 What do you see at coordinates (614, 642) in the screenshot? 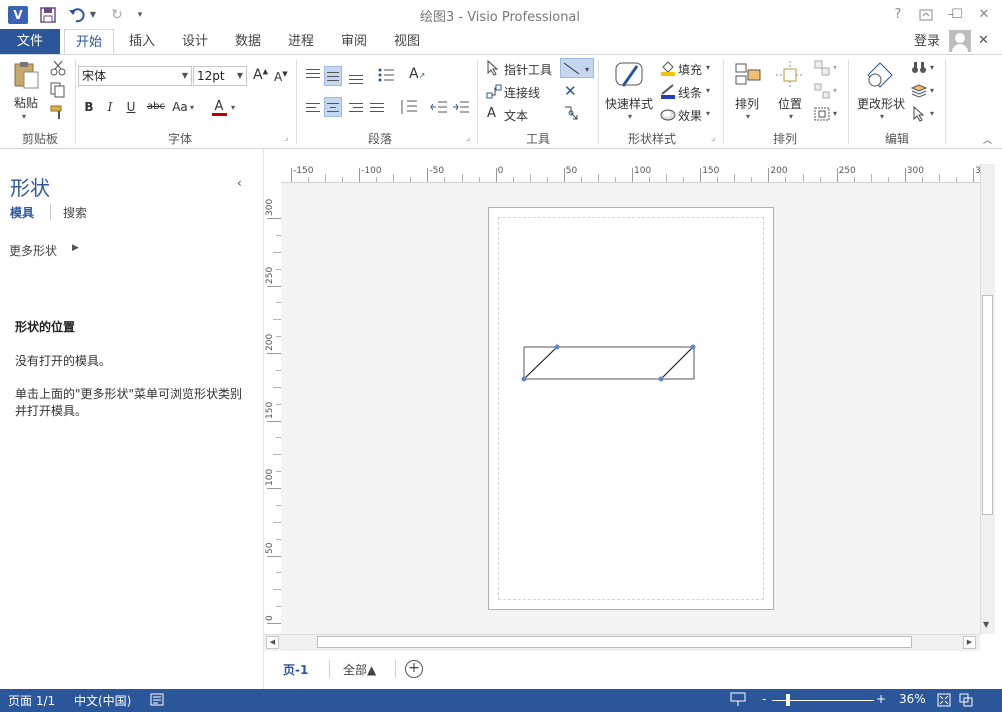
I see `horizontal-scroll-thumb` at bounding box center [614, 642].